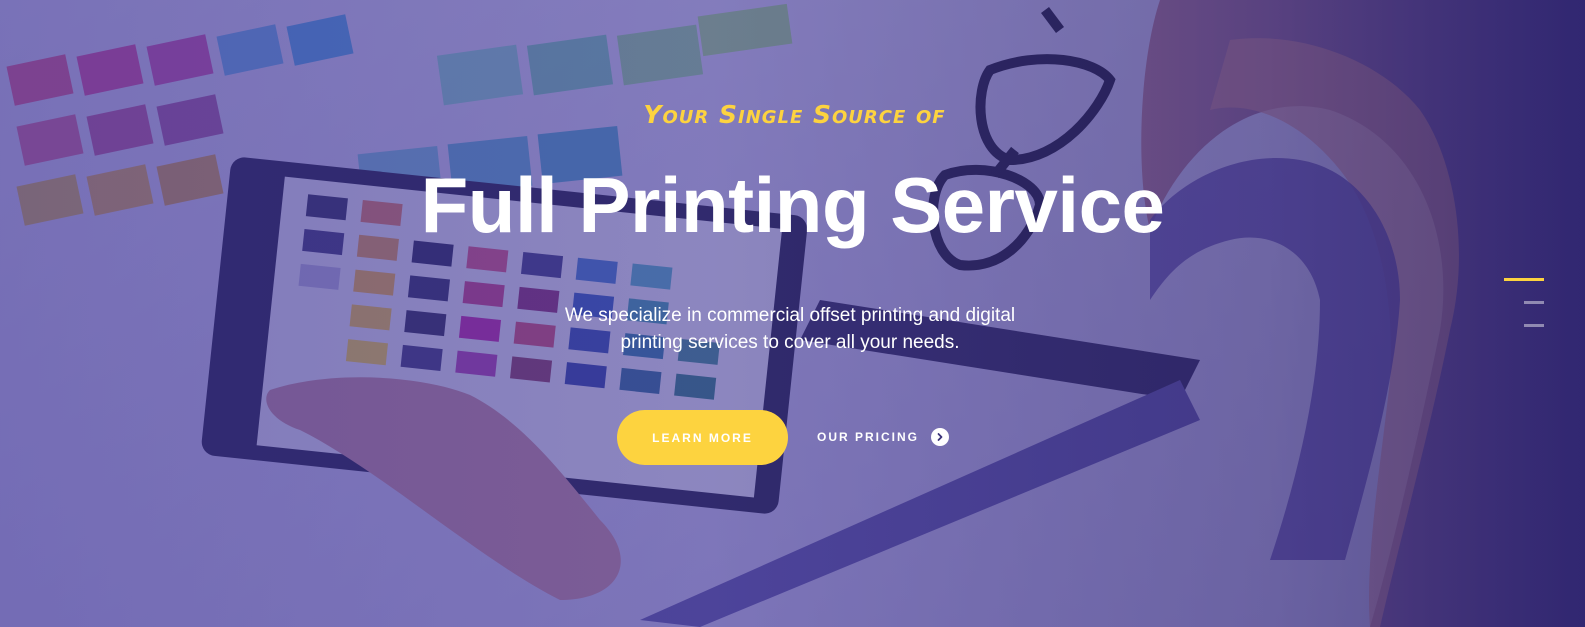  I want to click on our-pricing-link: Our Pricing, so click(883, 437).